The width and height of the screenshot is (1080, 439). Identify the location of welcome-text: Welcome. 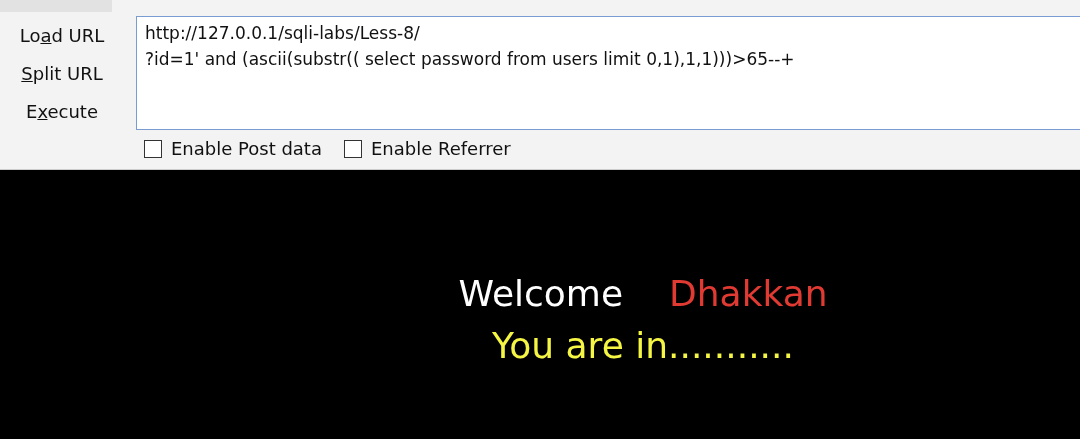
(541, 294).